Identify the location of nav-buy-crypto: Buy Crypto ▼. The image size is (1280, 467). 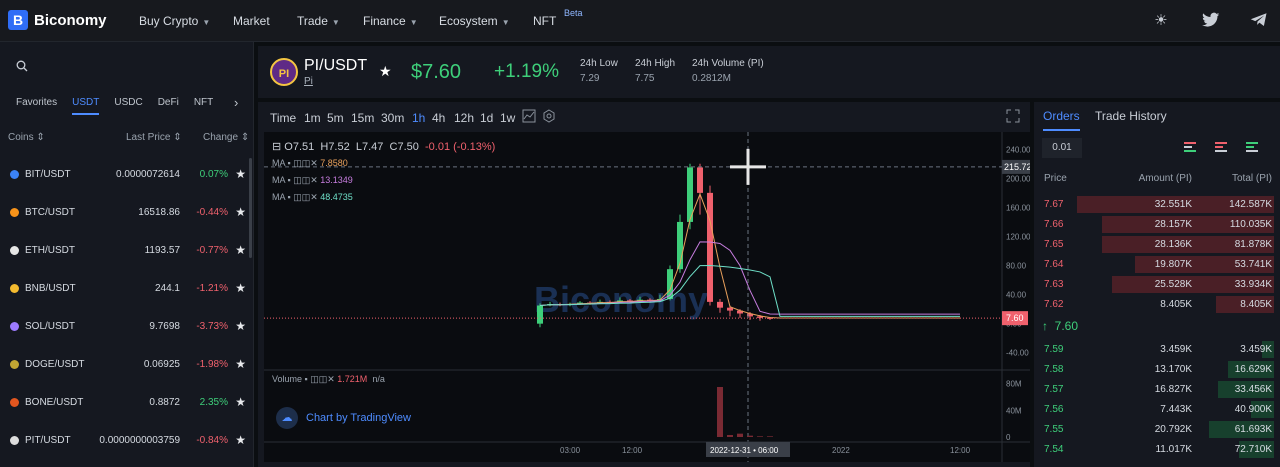
(174, 21).